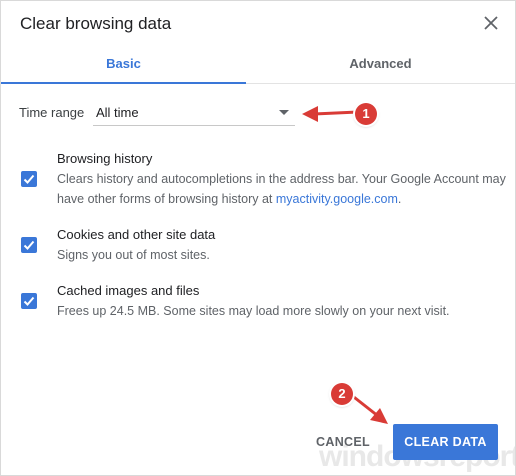 The width and height of the screenshot is (516, 476). I want to click on cached-images-checkbox, so click(29, 301).